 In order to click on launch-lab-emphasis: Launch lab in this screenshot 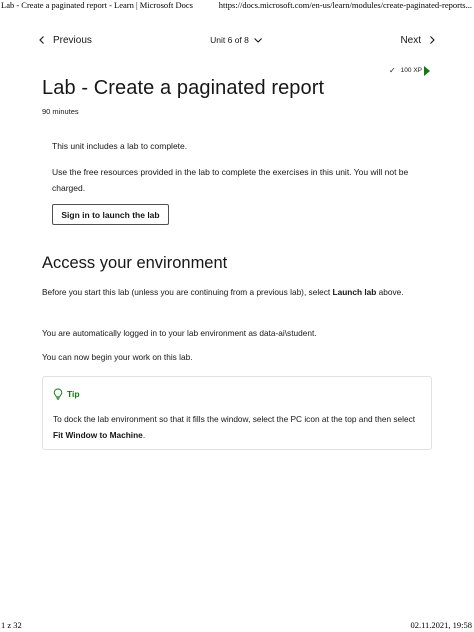, I will do `click(354, 292)`.